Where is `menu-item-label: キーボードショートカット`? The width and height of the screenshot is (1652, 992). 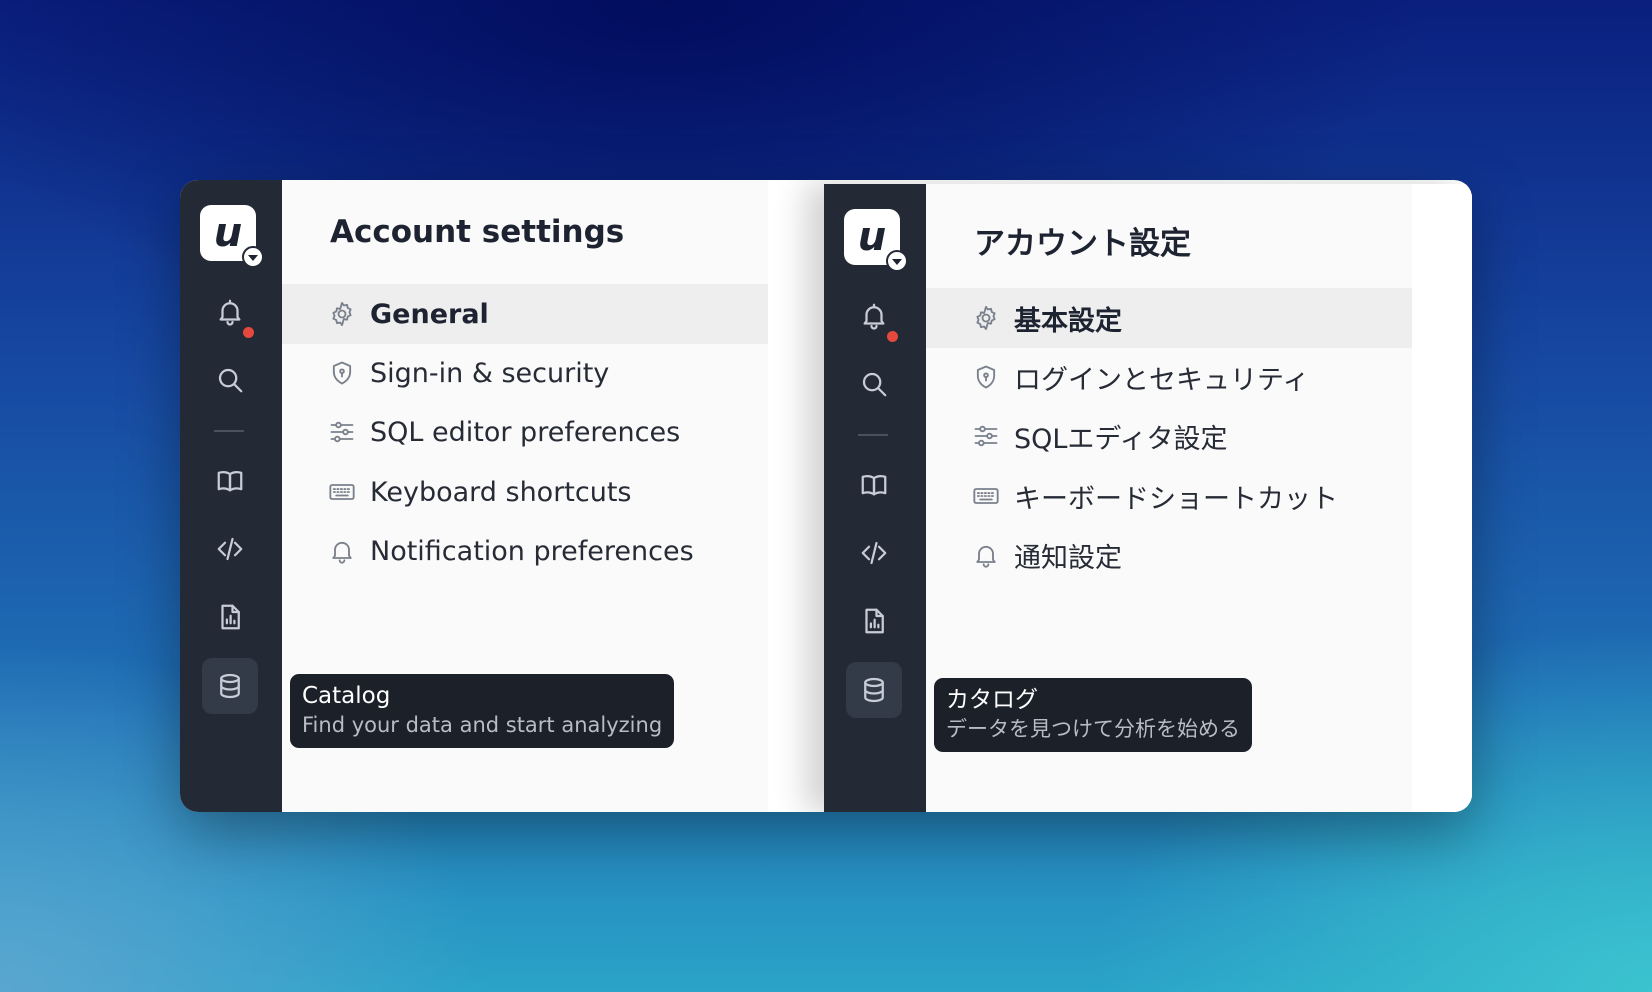
menu-item-label: キーボードショートカット is located at coordinates (1176, 499).